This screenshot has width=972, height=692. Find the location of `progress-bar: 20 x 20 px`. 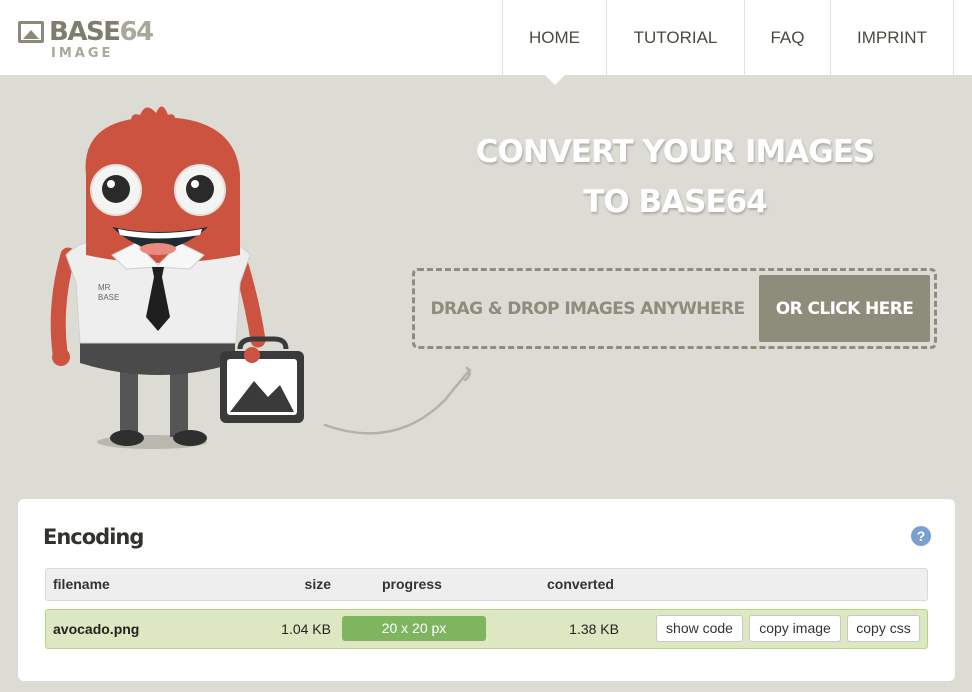

progress-bar: 20 x 20 px is located at coordinates (414, 628).